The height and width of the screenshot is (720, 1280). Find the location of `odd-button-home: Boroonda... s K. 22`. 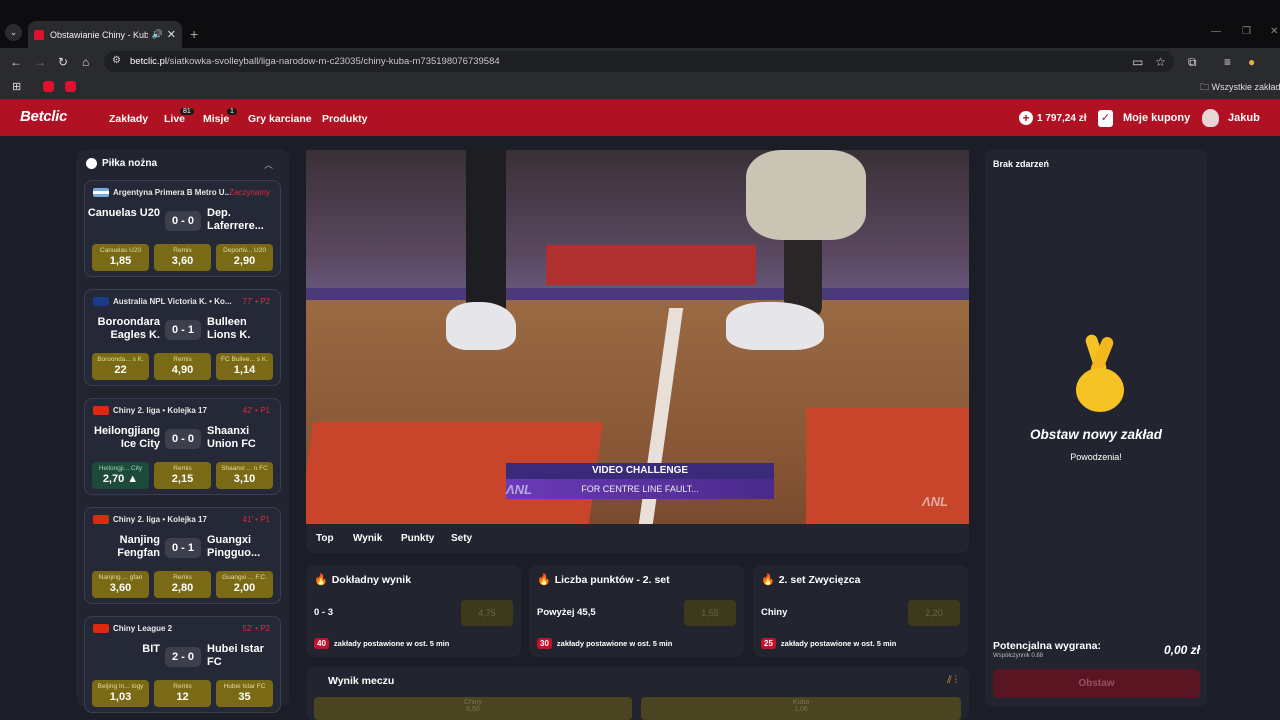

odd-button-home: Boroonda... s K. 22 is located at coordinates (120, 366).